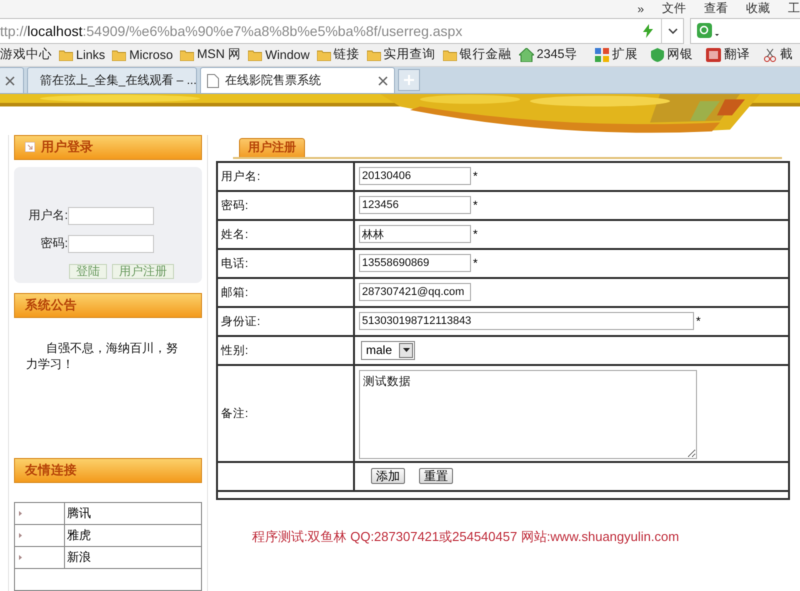 The image size is (800, 591). I want to click on caret-icon, so click(406, 350).